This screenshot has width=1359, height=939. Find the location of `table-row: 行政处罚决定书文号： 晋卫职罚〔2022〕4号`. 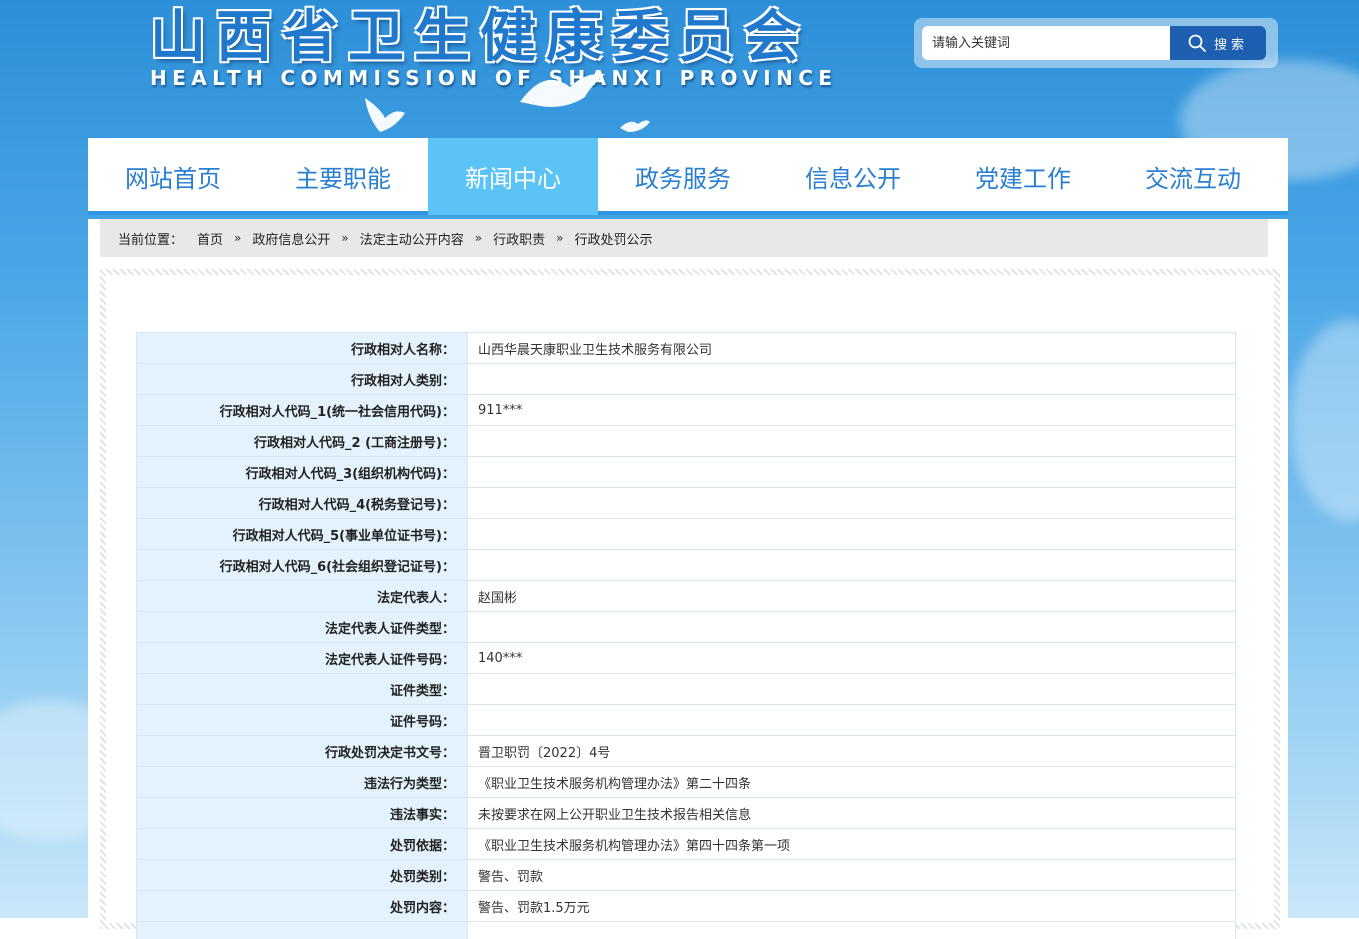

table-row: 行政处罚决定书文号： 晋卫职罚〔2022〕4号 is located at coordinates (686, 751).